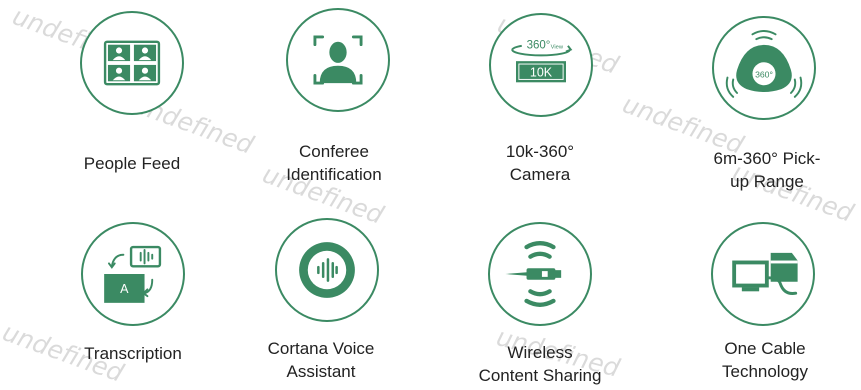 The image size is (861, 390). What do you see at coordinates (338, 60) in the screenshot?
I see `conferee-identification-icon` at bounding box center [338, 60].